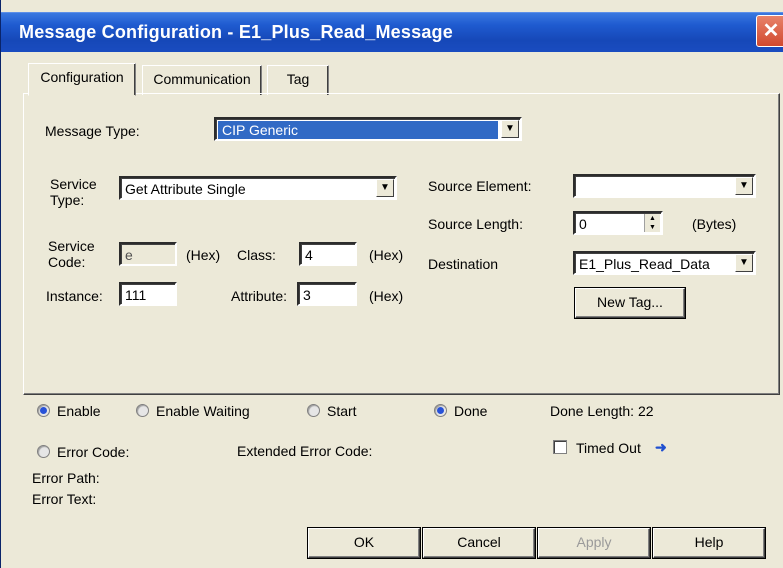  Describe the element at coordinates (67, 262) in the screenshot. I see `service-code-label-line2: Code:` at that location.